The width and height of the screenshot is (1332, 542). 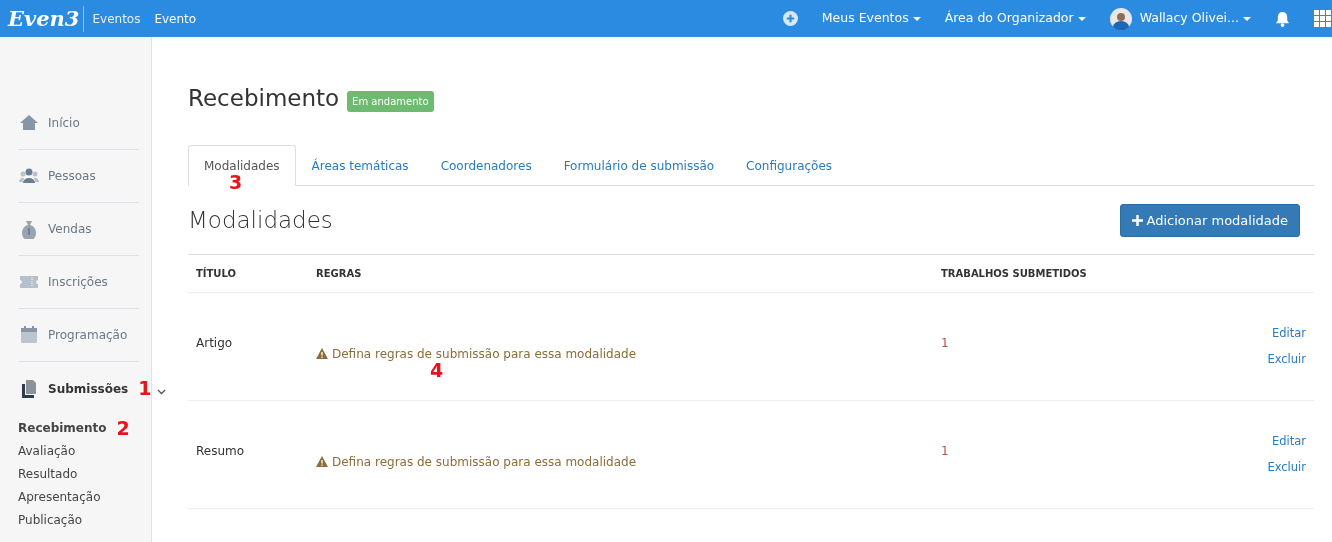 I want to click on table-cell: Resumo, so click(x=248, y=454).